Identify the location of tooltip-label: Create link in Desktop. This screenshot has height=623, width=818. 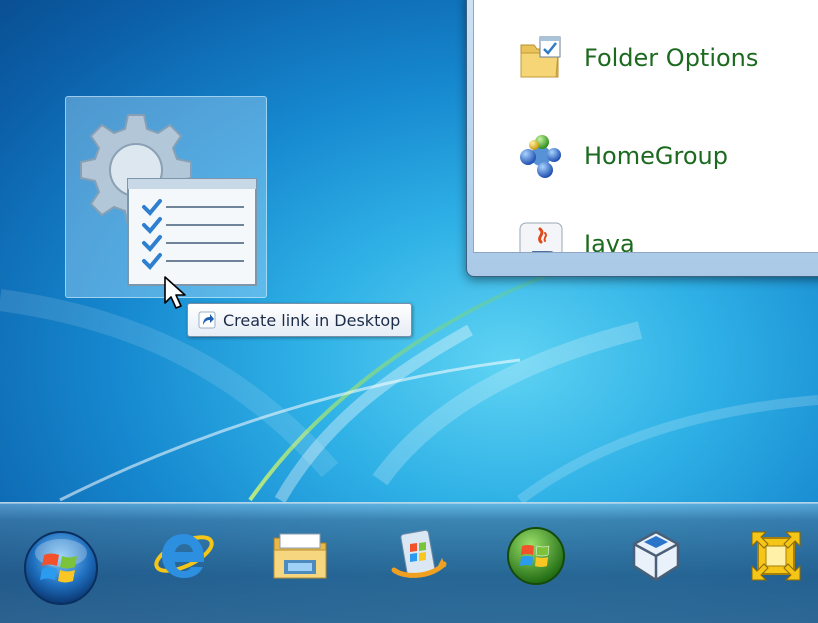
(312, 320).